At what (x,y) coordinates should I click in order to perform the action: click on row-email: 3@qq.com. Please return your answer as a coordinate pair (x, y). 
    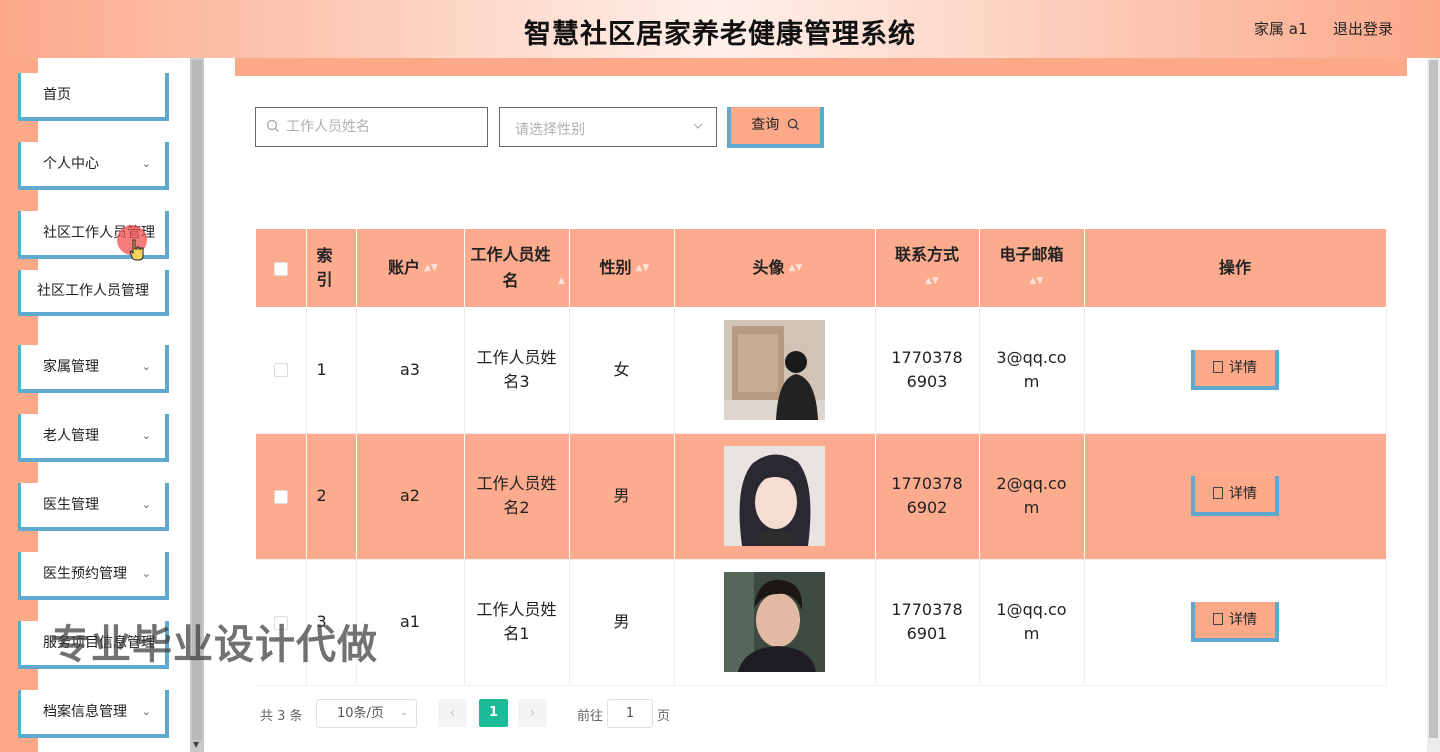
    Looking at the image, I should click on (1032, 370).